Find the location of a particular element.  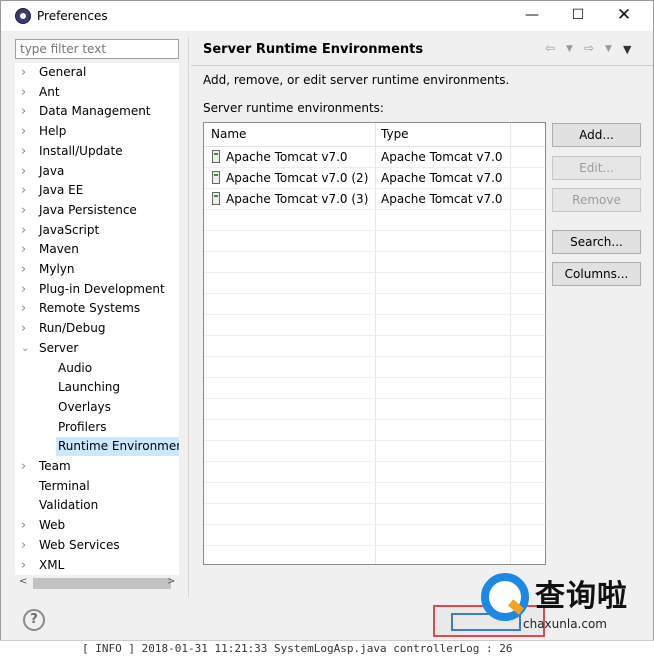

watermark-url: chaxunla.com is located at coordinates (565, 624).